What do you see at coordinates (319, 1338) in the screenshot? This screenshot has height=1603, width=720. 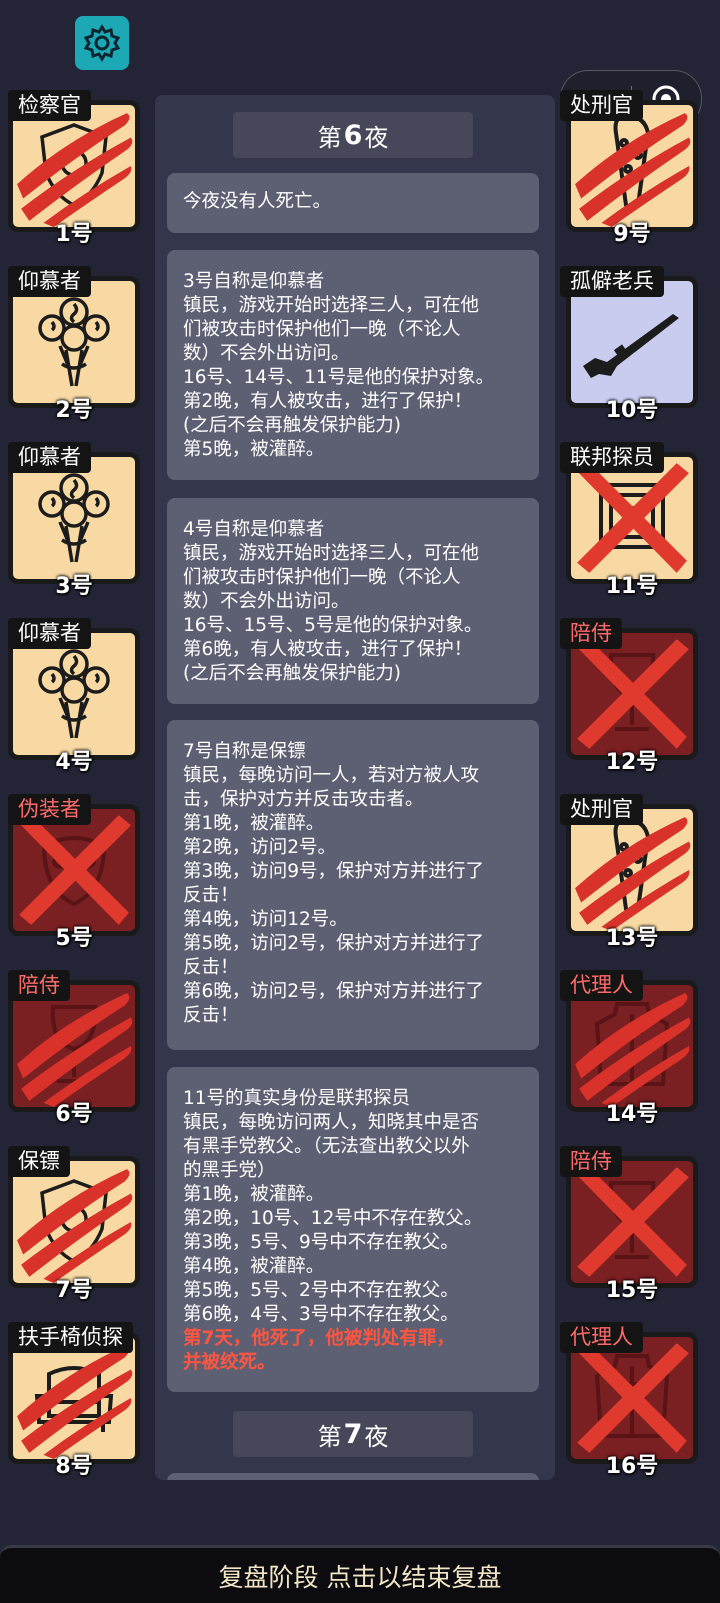 I see `log-alert-line: 第7天，他死了，他被判处有罪，` at bounding box center [319, 1338].